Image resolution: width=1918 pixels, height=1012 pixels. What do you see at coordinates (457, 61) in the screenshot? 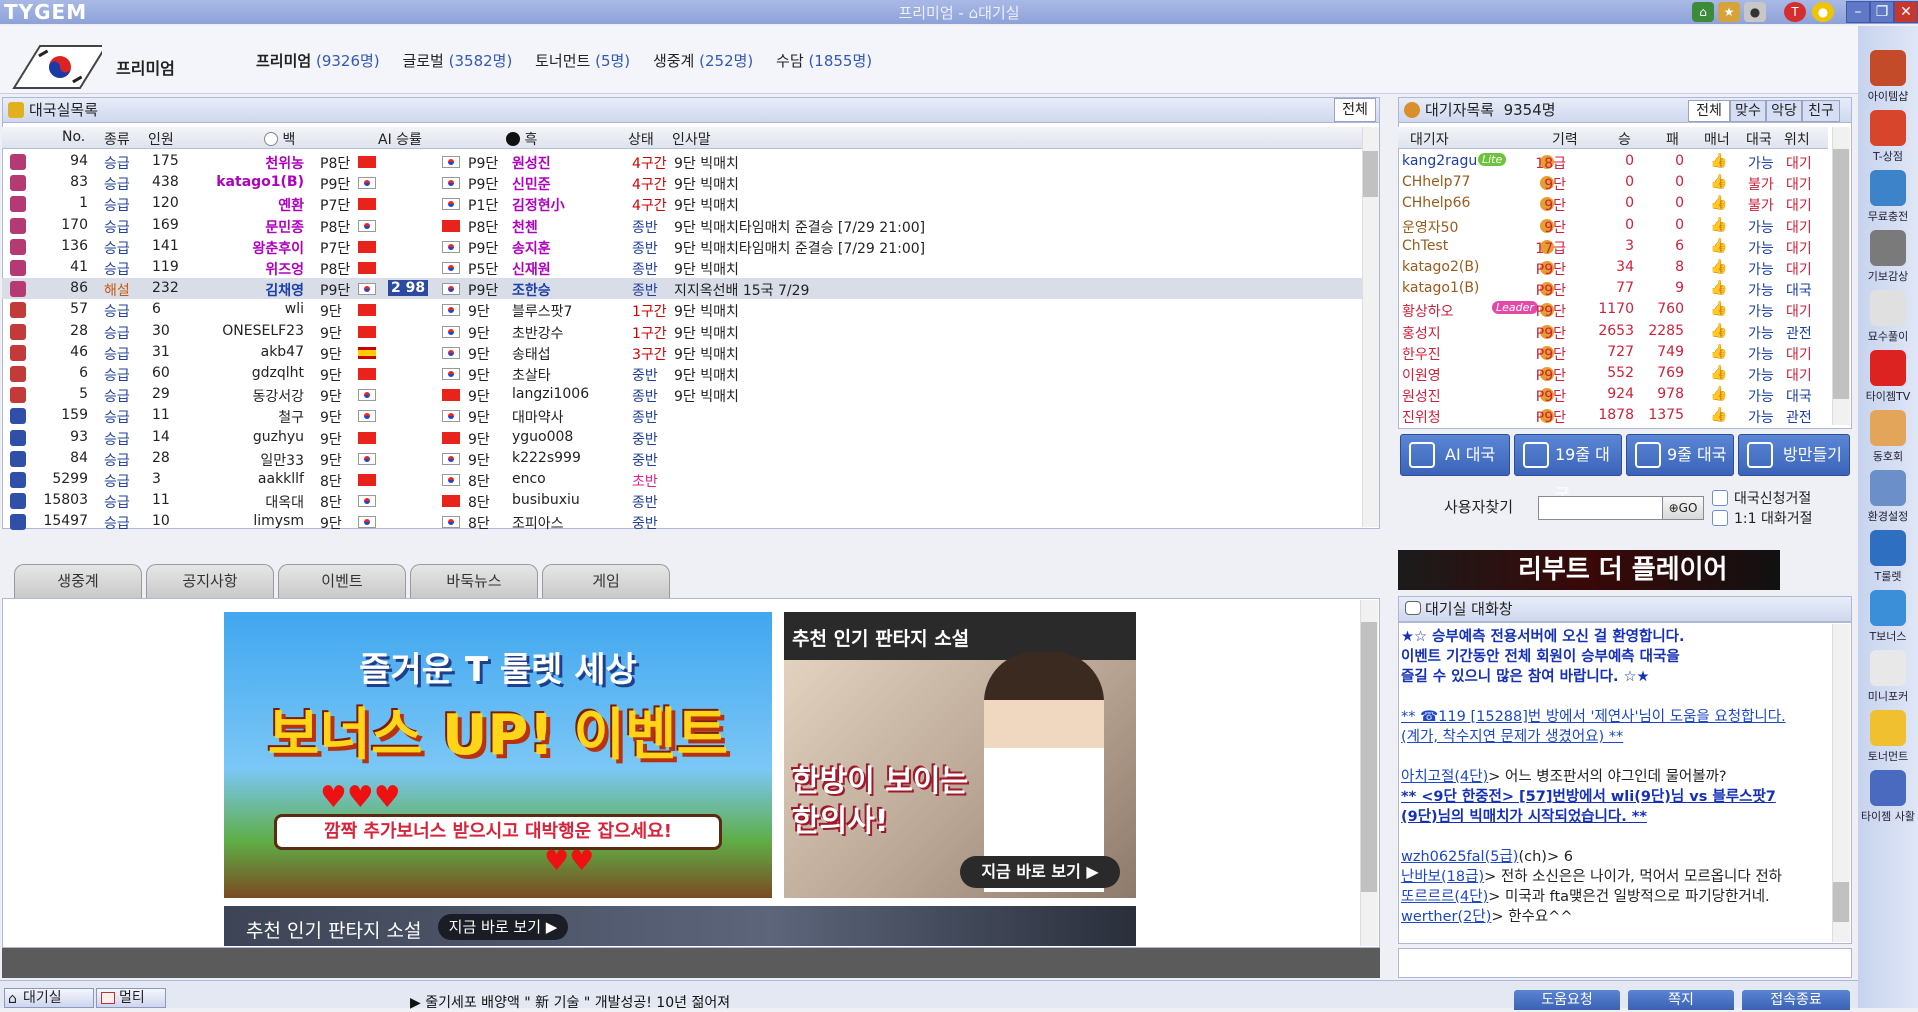
I see `server-tab-global: 글로벌 (3582명)` at bounding box center [457, 61].